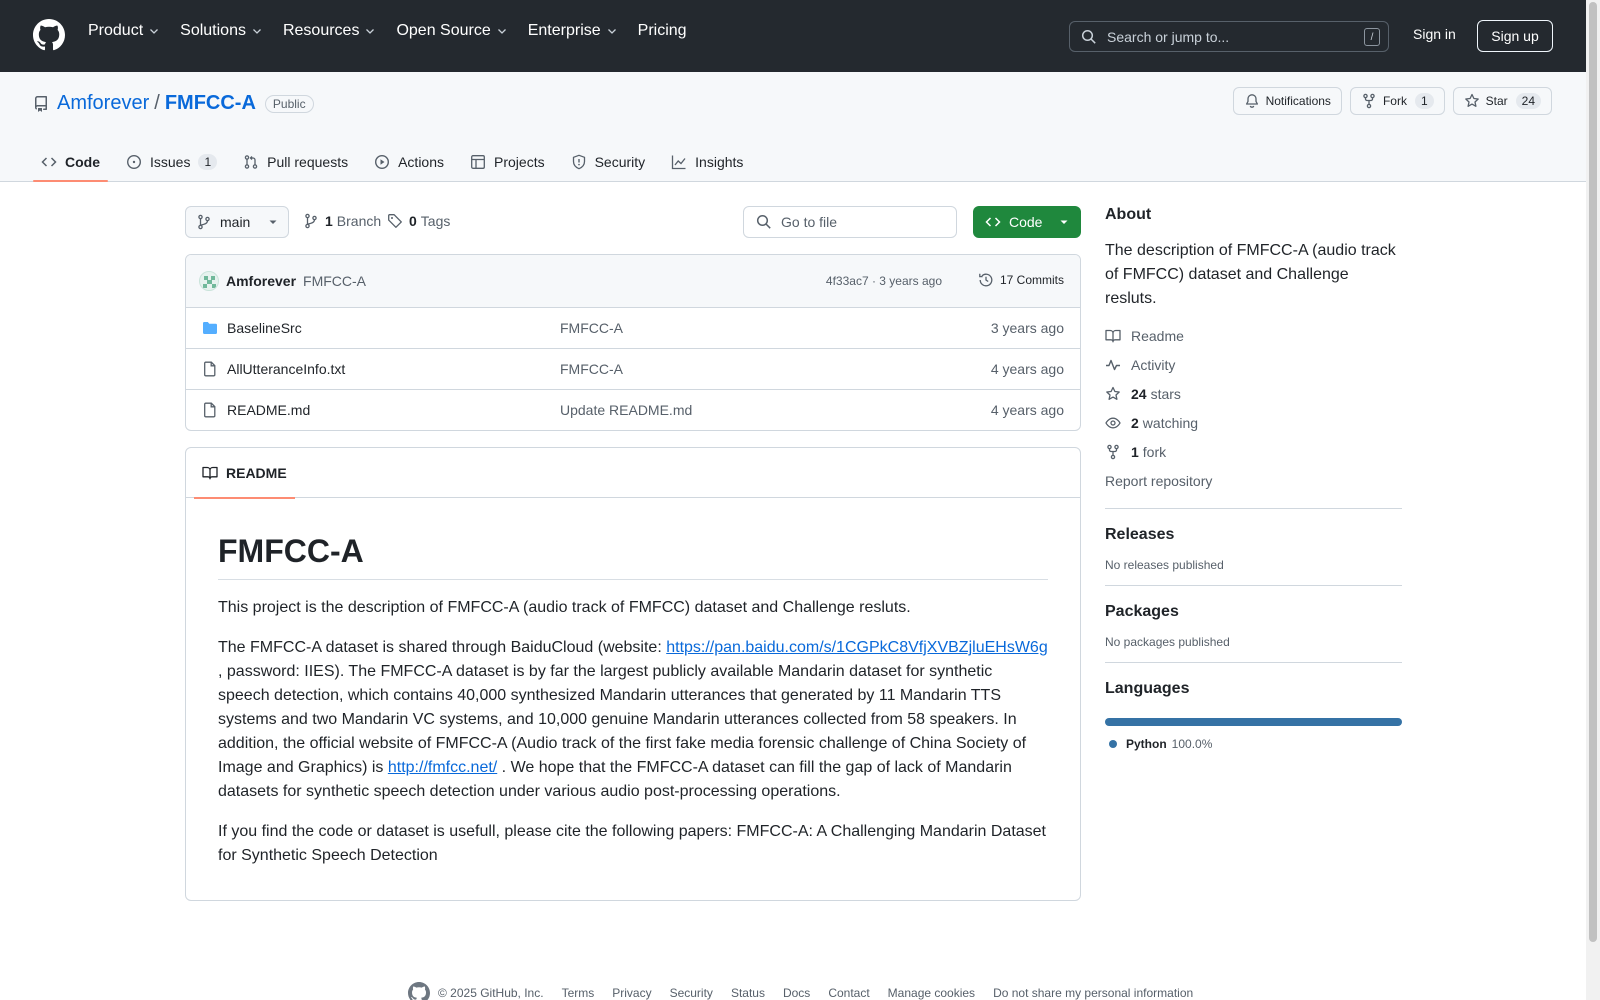  Describe the element at coordinates (208, 162) in the screenshot. I see `issues-counter: 1` at that location.